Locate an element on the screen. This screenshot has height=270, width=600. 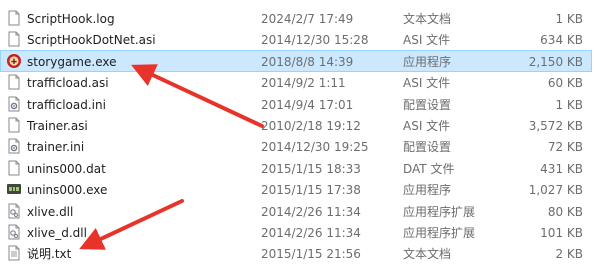
file-size: 1,027 KB is located at coordinates (555, 190).